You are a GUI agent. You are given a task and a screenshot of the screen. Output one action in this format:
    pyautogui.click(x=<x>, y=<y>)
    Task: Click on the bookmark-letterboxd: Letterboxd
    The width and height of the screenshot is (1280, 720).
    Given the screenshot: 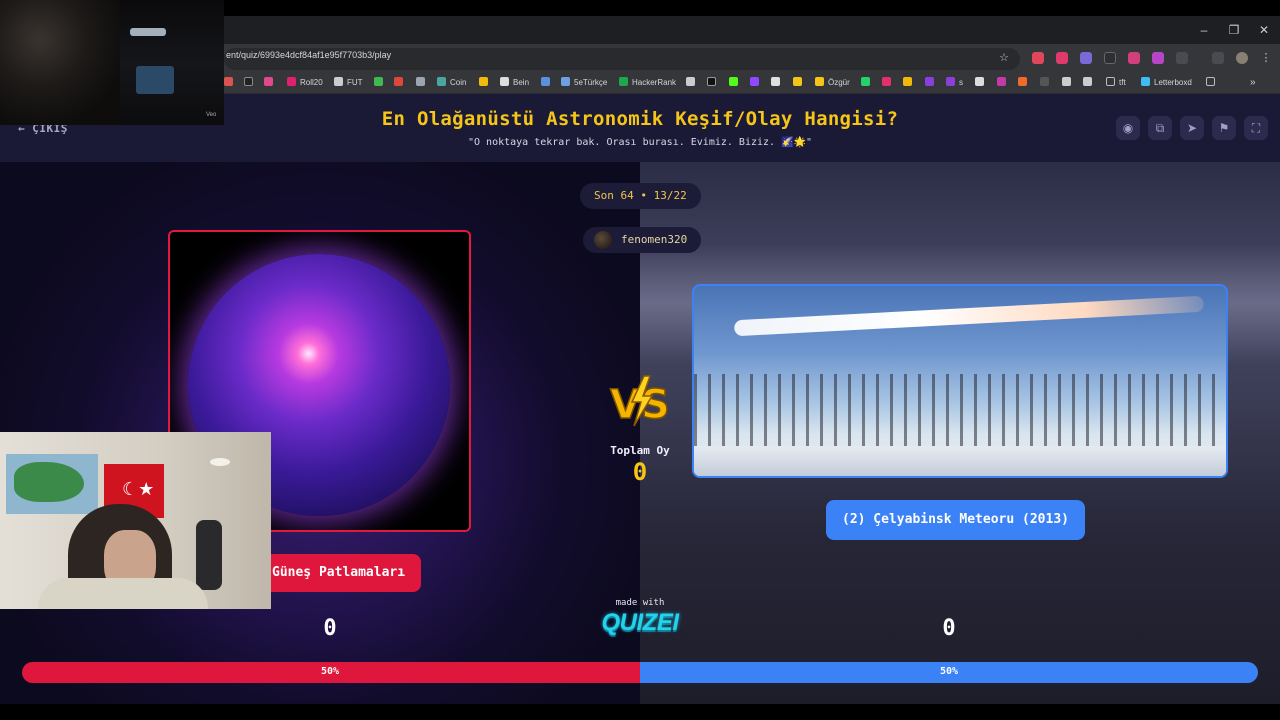 What is the action you would take?
    pyautogui.click(x=1166, y=83)
    